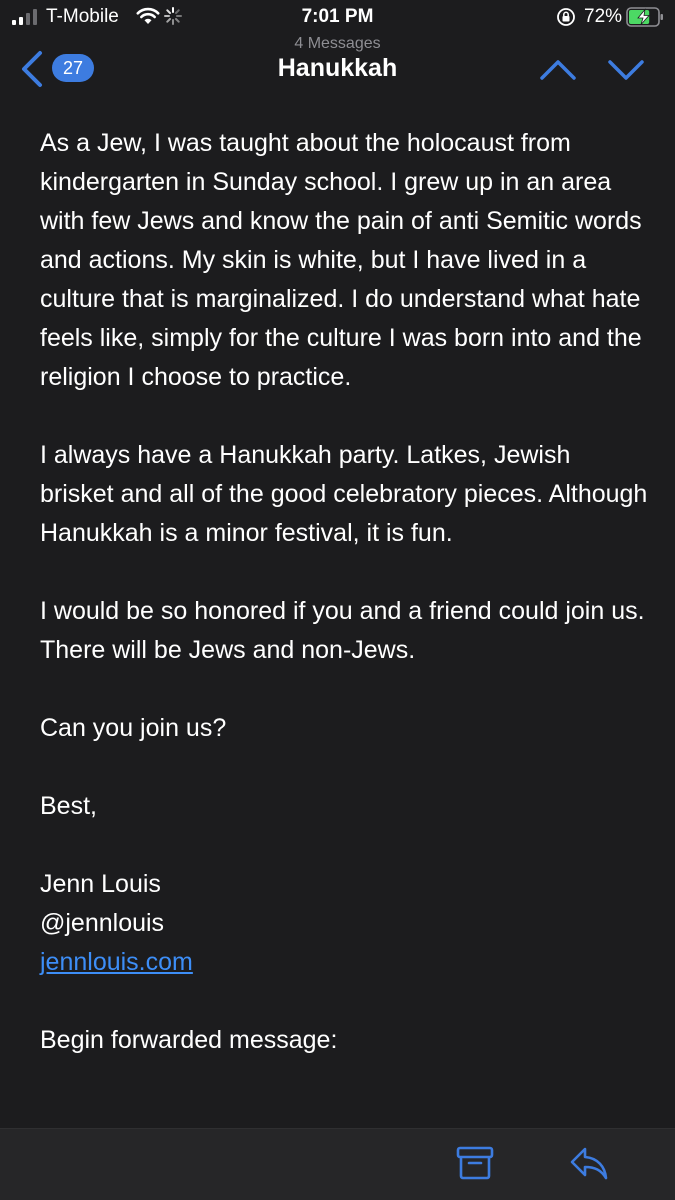  I want to click on signature-name: Jenn Louis, so click(100, 884).